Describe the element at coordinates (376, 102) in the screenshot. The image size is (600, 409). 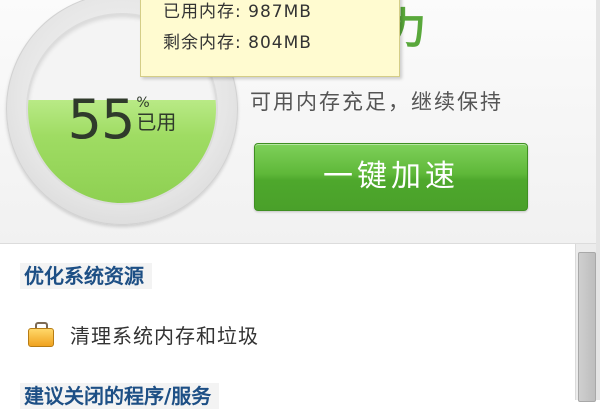
I see `status-subtitle: 可用内存充足，继续保持` at that location.